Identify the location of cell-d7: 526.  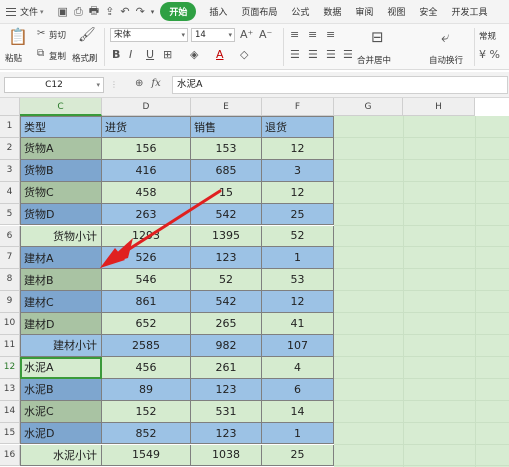
(146, 258).